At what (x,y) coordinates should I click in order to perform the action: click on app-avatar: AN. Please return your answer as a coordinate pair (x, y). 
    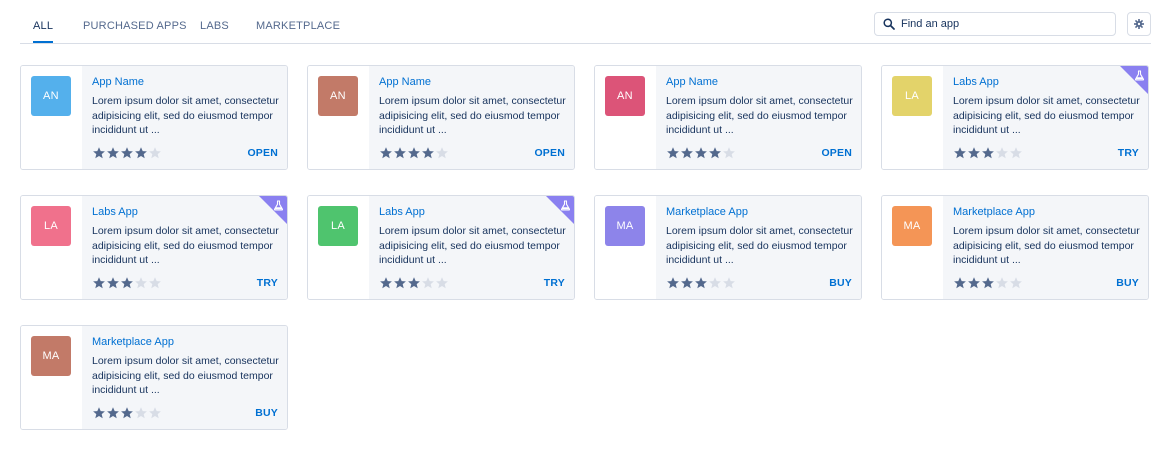
    Looking at the image, I should click on (625, 96).